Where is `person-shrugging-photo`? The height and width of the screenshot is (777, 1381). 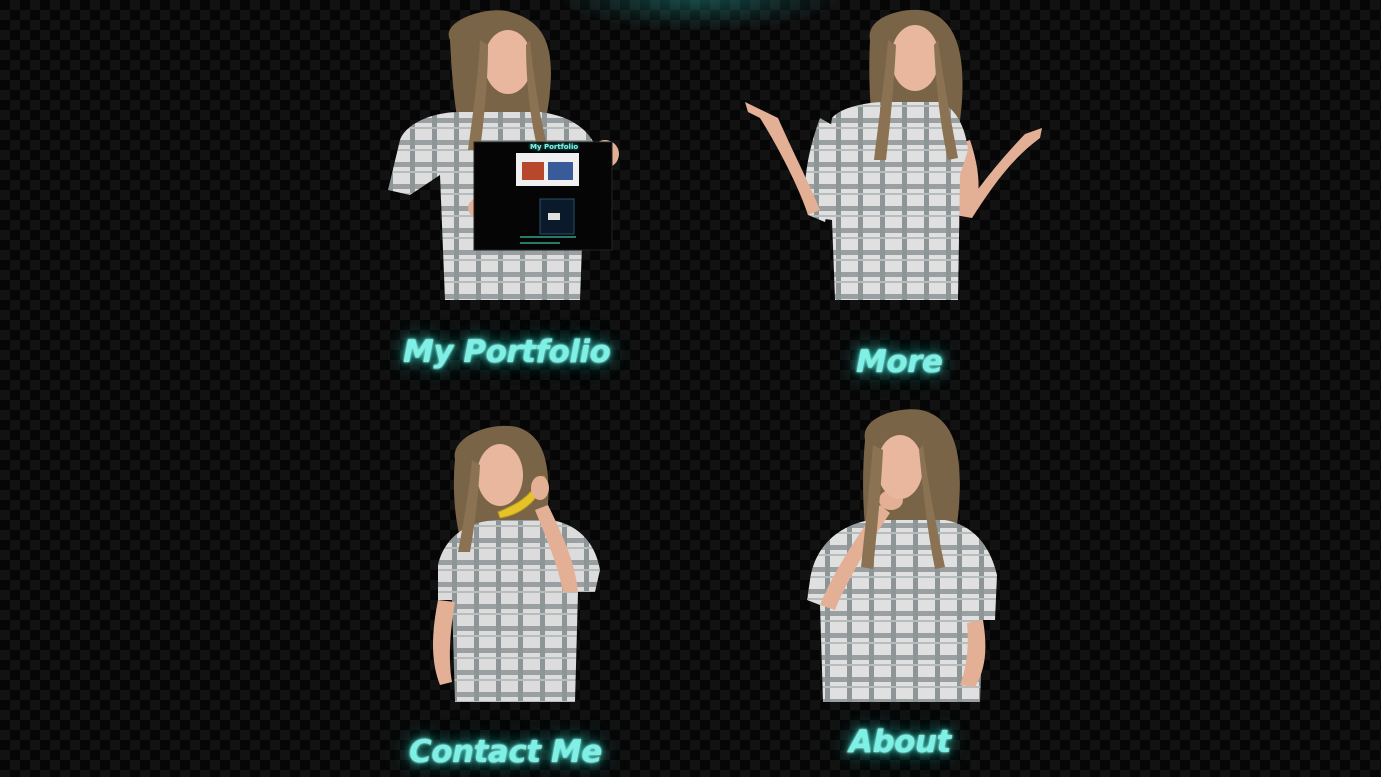
person-shrugging-photo is located at coordinates (893, 154).